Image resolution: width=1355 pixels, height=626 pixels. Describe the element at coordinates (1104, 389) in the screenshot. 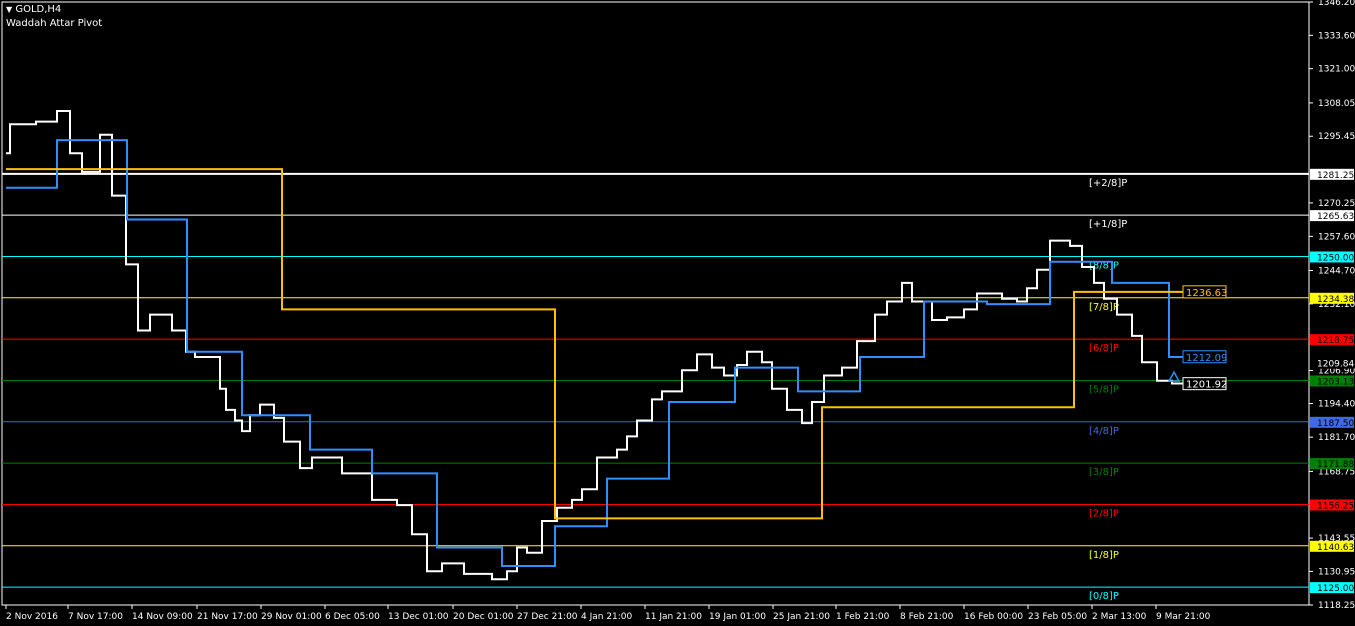

I see `pivot-level-name: [5/8]P` at that location.